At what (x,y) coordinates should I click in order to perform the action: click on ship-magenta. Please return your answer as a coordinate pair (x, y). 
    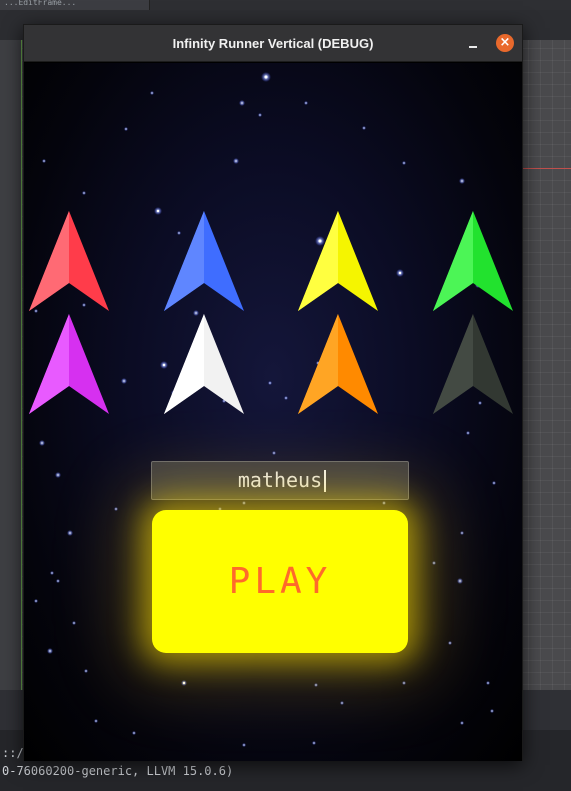
    Looking at the image, I should click on (69, 364).